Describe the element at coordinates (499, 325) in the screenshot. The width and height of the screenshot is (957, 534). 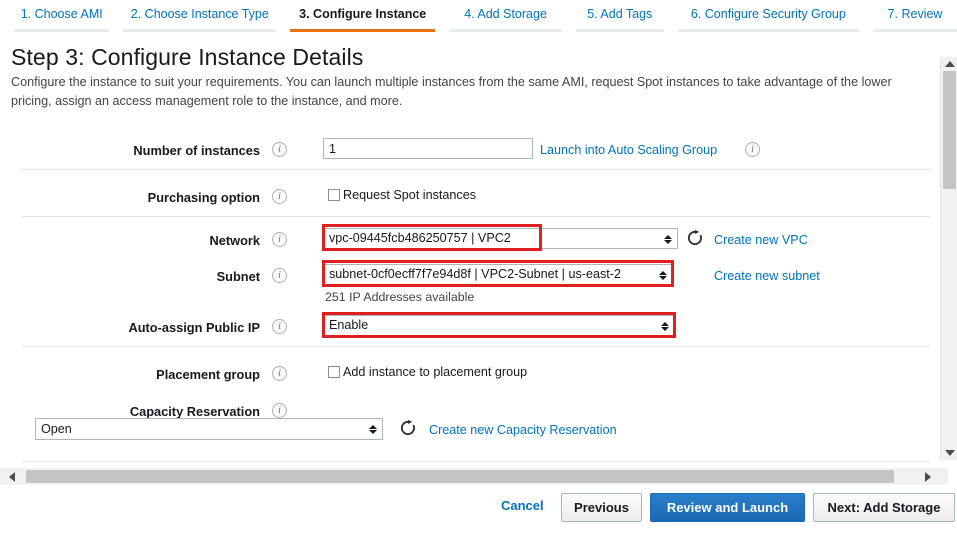
I see `auto-assign-public-ip-select: Enable` at that location.